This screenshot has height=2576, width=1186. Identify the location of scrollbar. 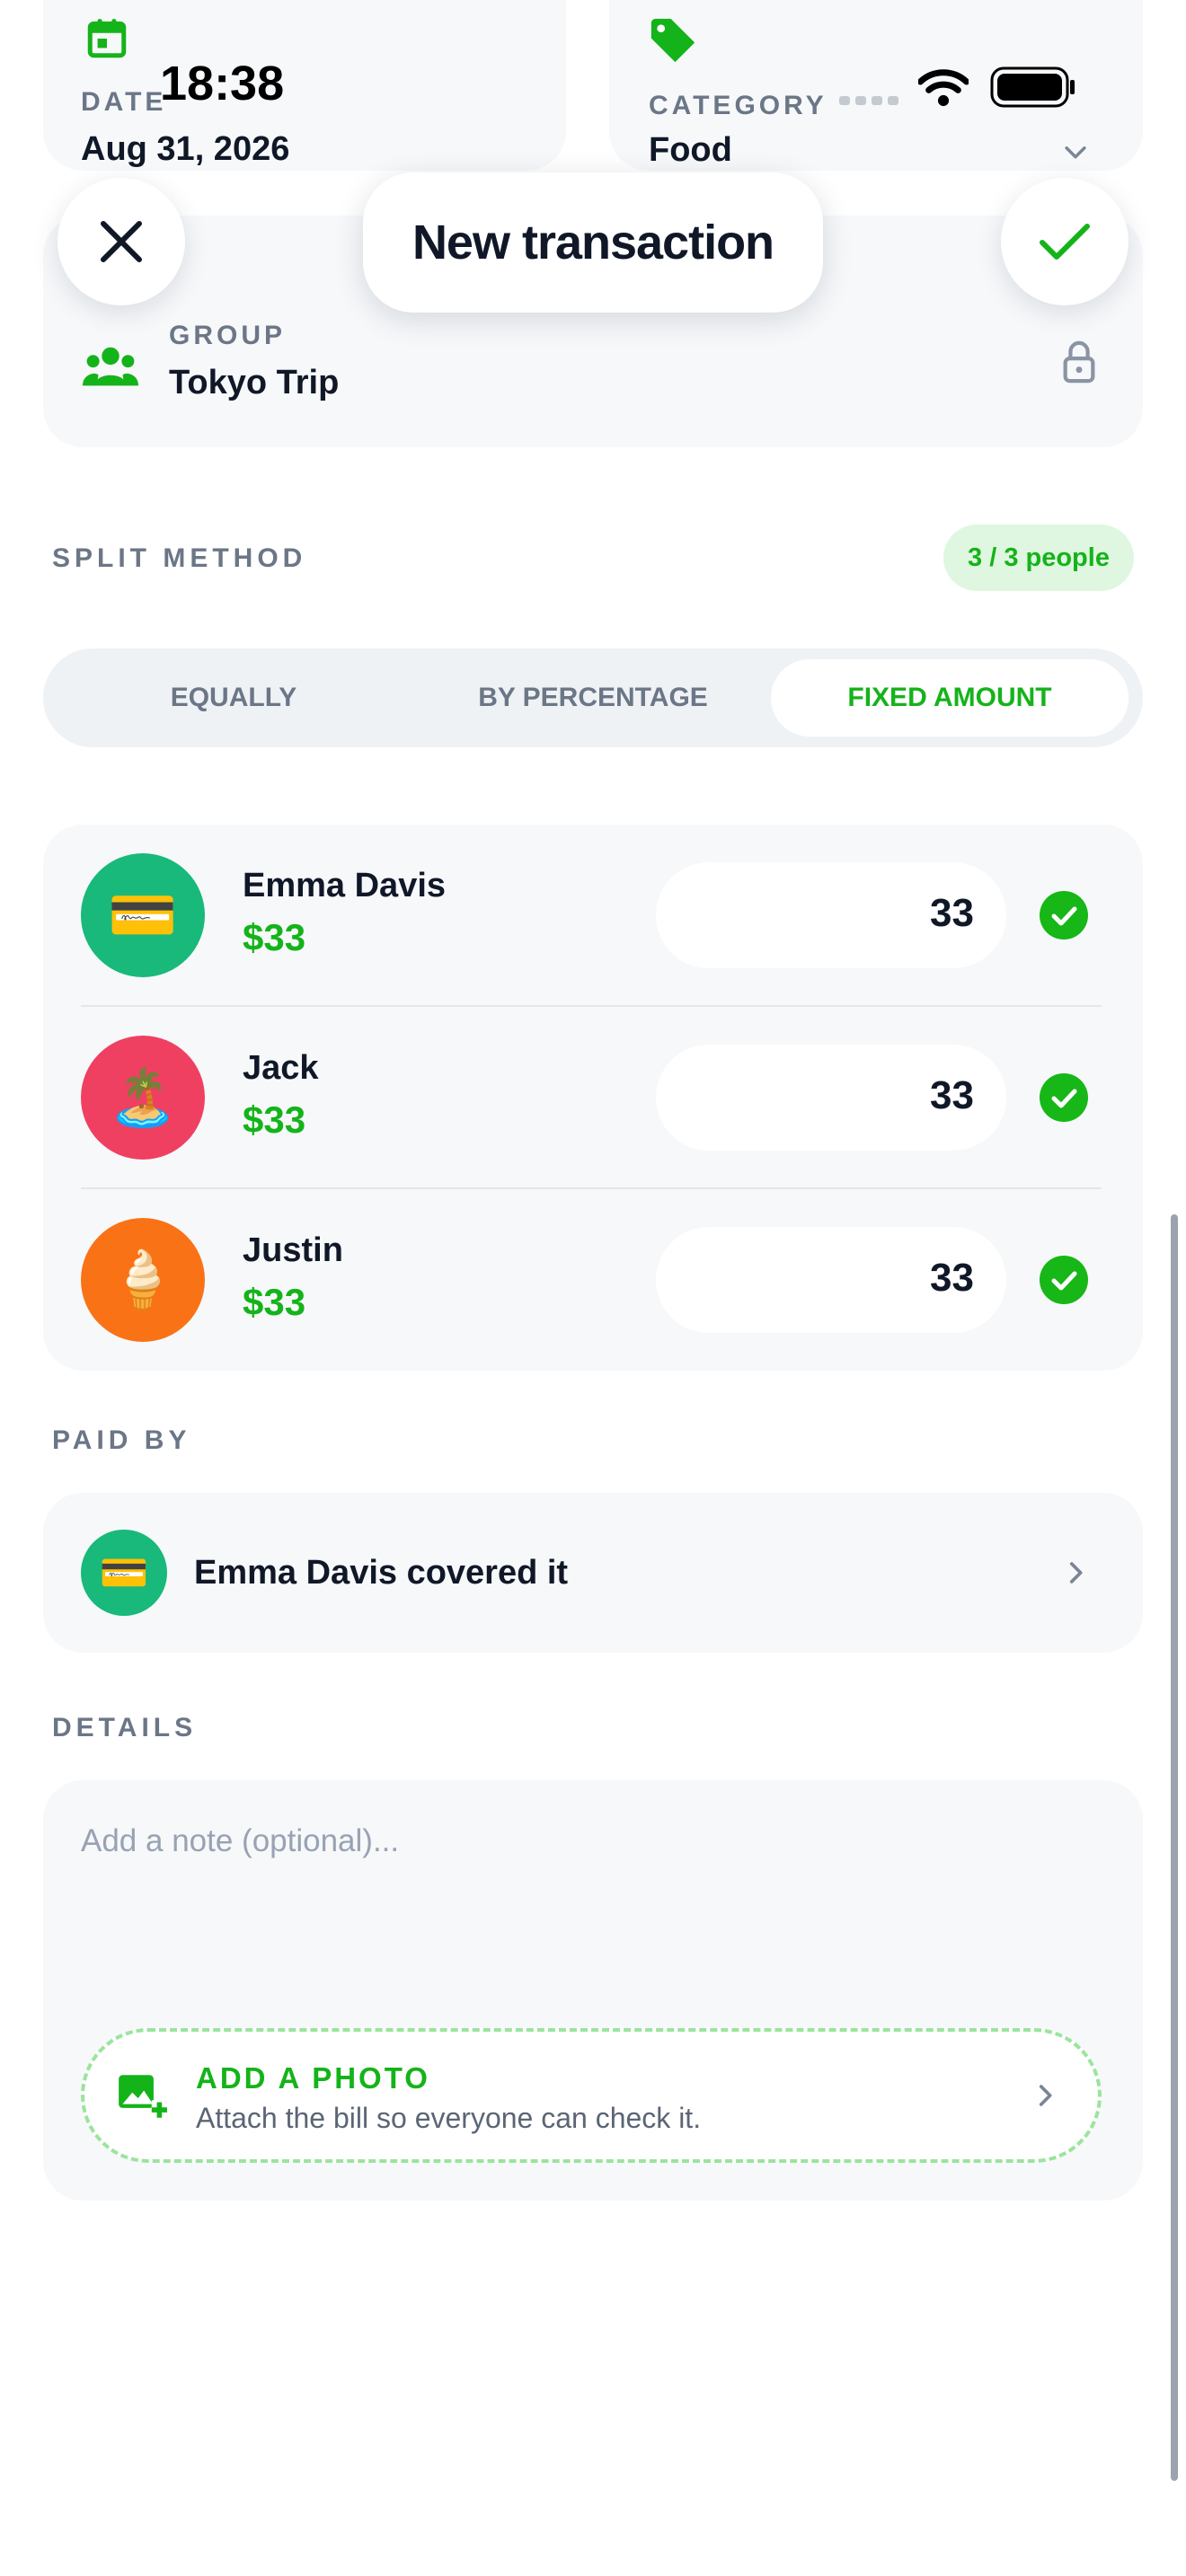
(1174, 1847).